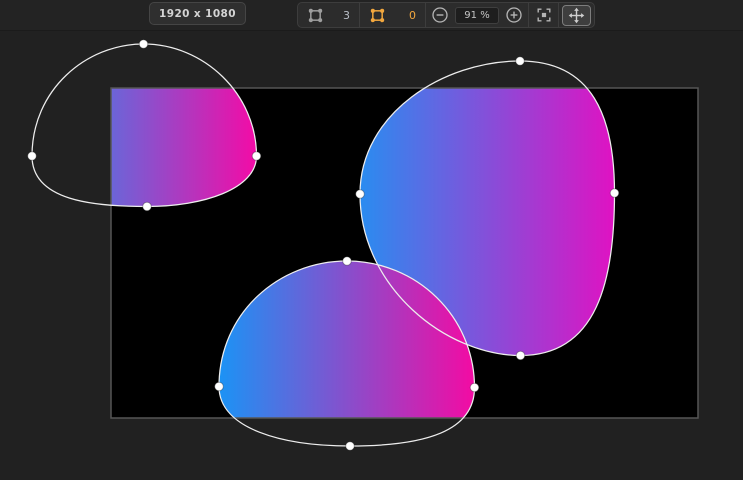 This screenshot has width=743, height=480. I want to click on pan-tool-button, so click(576, 15).